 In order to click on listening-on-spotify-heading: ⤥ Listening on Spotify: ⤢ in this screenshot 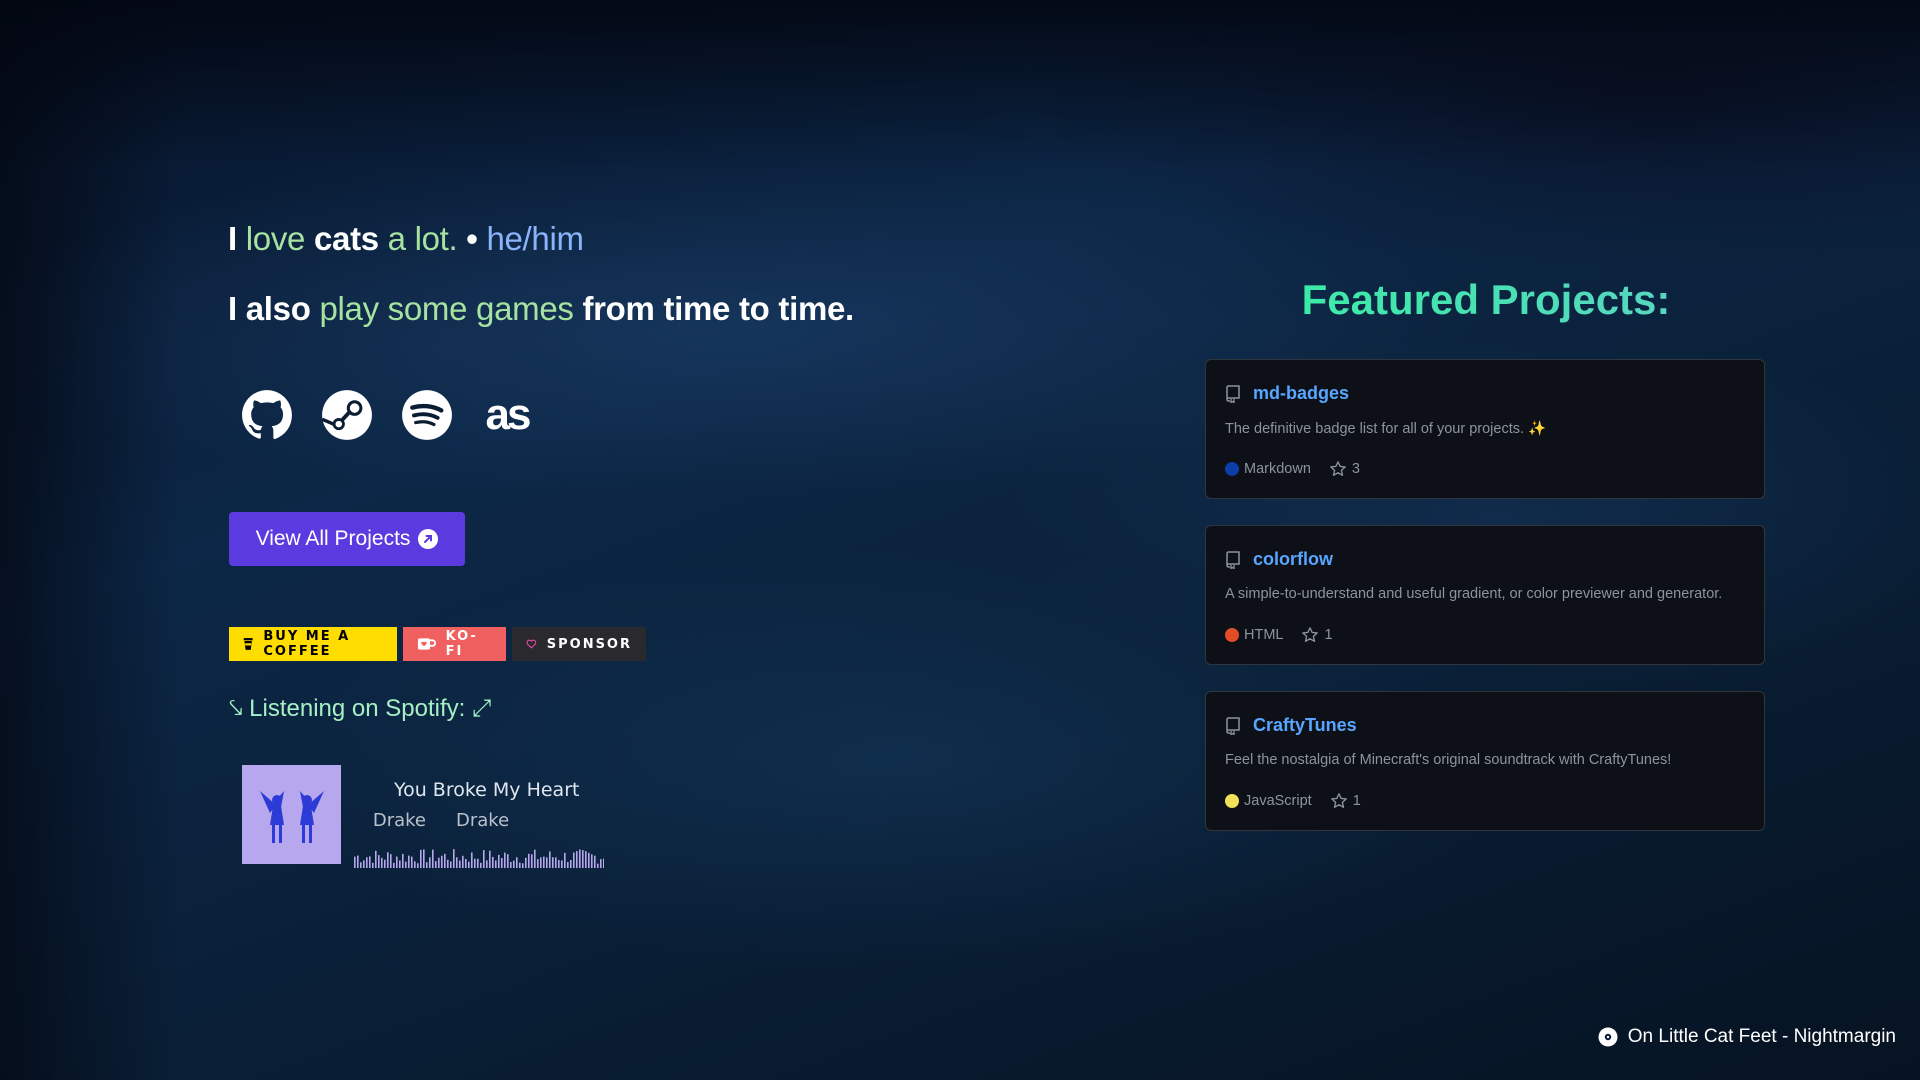, I will do `click(360, 708)`.